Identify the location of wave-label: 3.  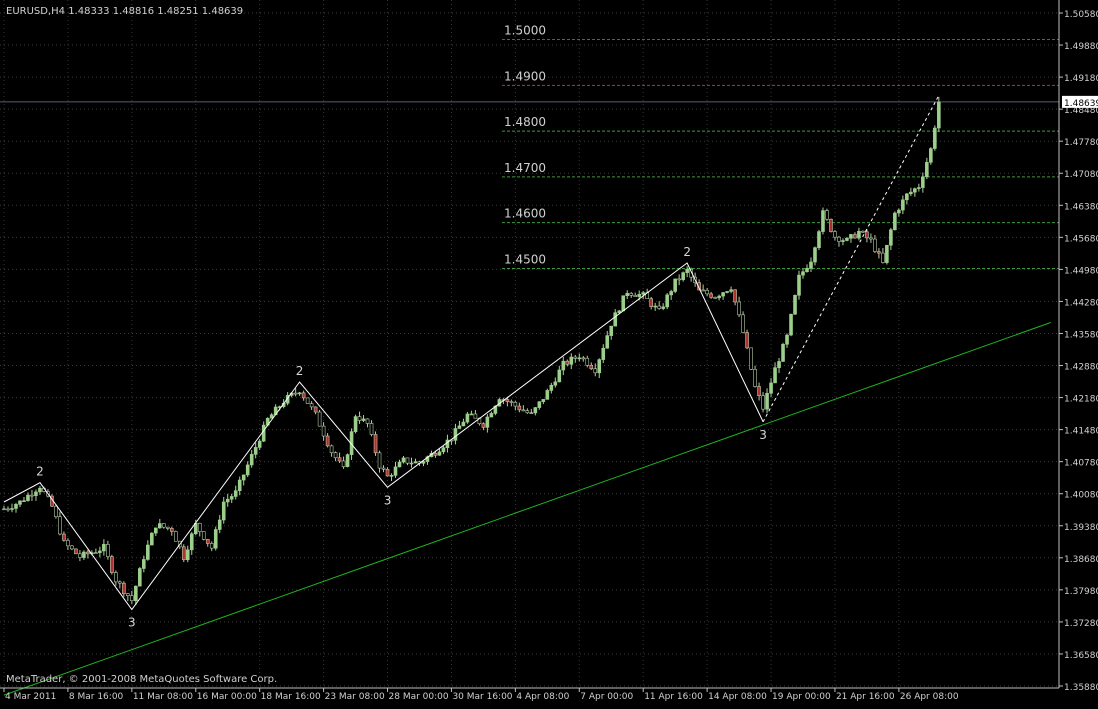
(132, 623).